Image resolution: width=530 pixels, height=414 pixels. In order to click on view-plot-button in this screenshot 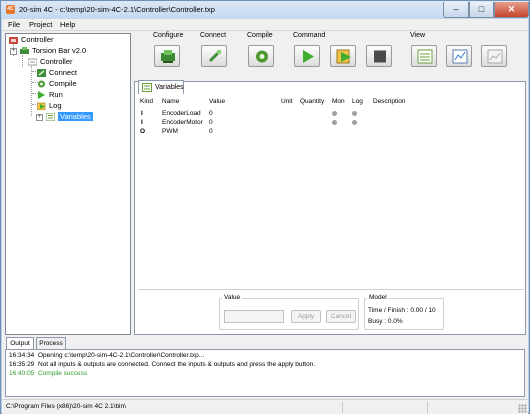, I will do `click(459, 56)`.